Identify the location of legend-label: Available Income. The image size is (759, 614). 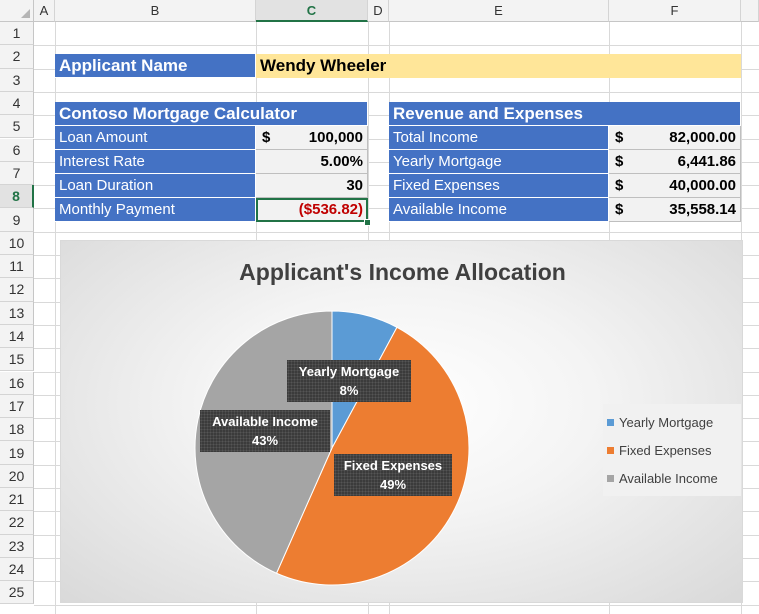
(668, 478).